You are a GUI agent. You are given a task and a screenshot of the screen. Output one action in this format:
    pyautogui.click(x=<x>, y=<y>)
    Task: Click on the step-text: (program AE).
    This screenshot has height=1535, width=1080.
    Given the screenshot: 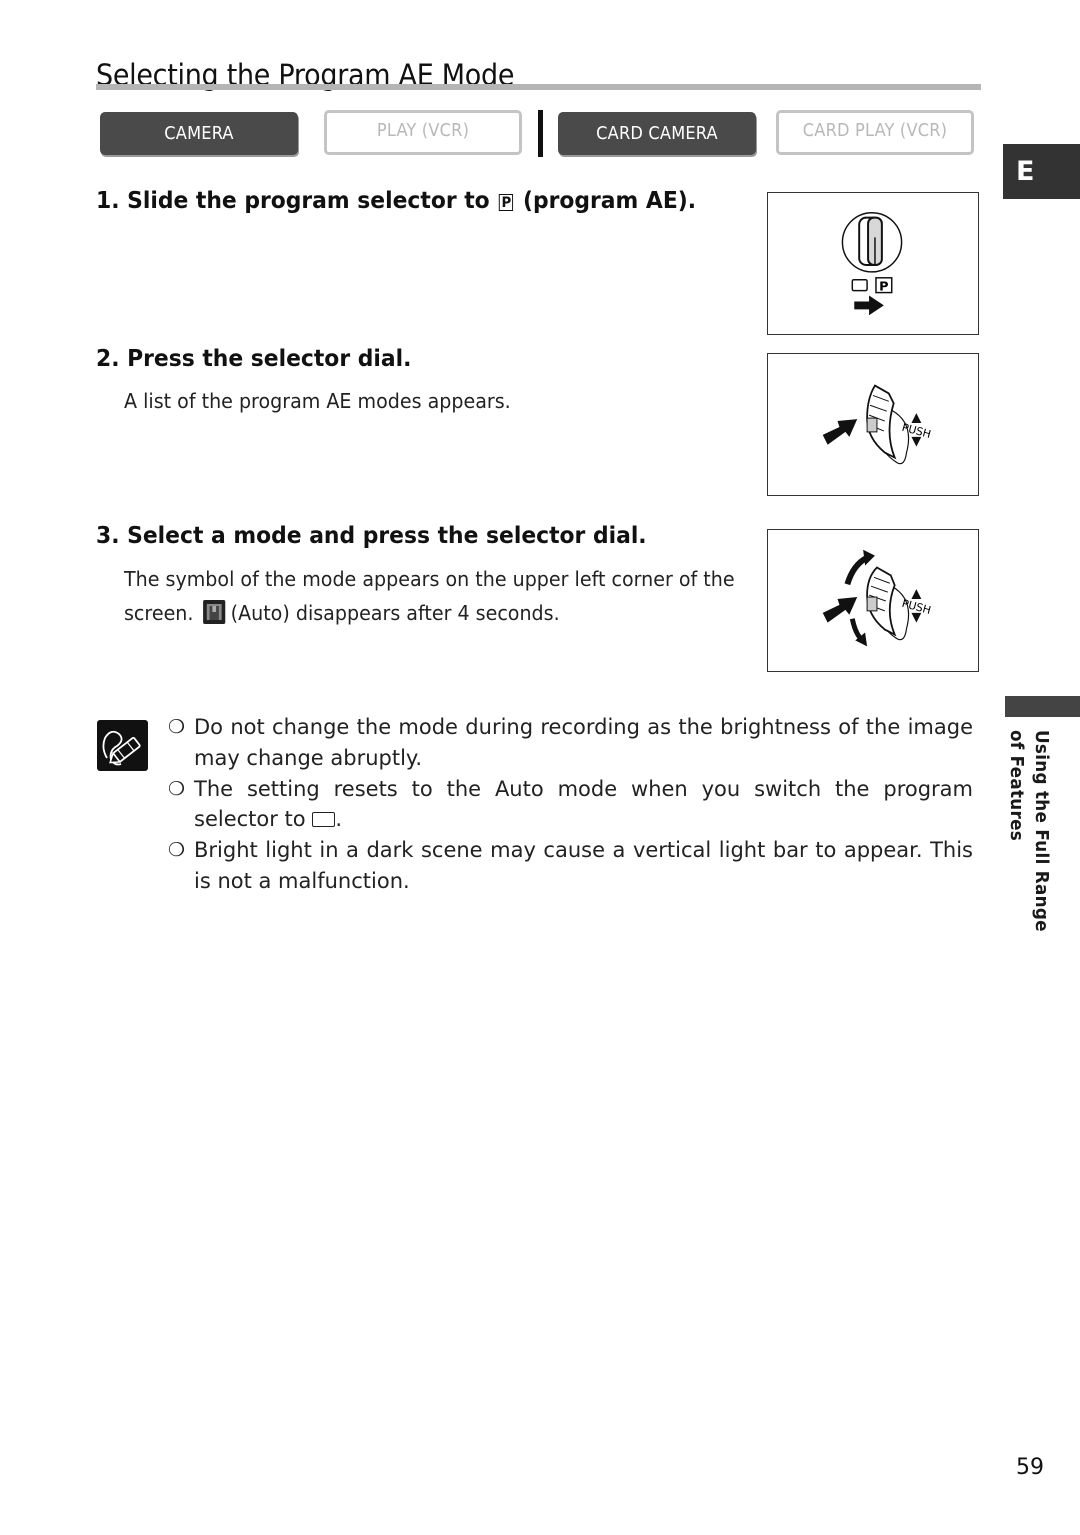 What is the action you would take?
    pyautogui.click(x=609, y=201)
    